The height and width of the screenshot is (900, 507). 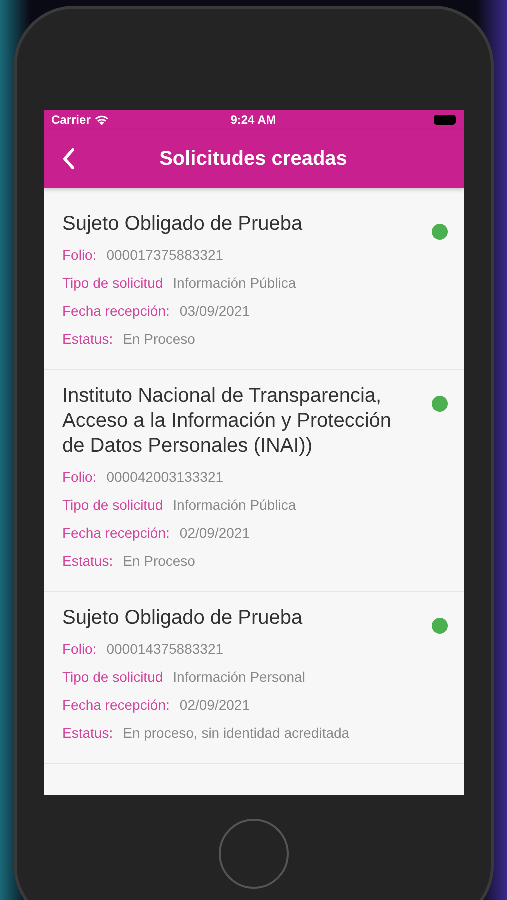 What do you see at coordinates (236, 733) in the screenshot?
I see `field-value: En proceso, sin identidad acreditada` at bounding box center [236, 733].